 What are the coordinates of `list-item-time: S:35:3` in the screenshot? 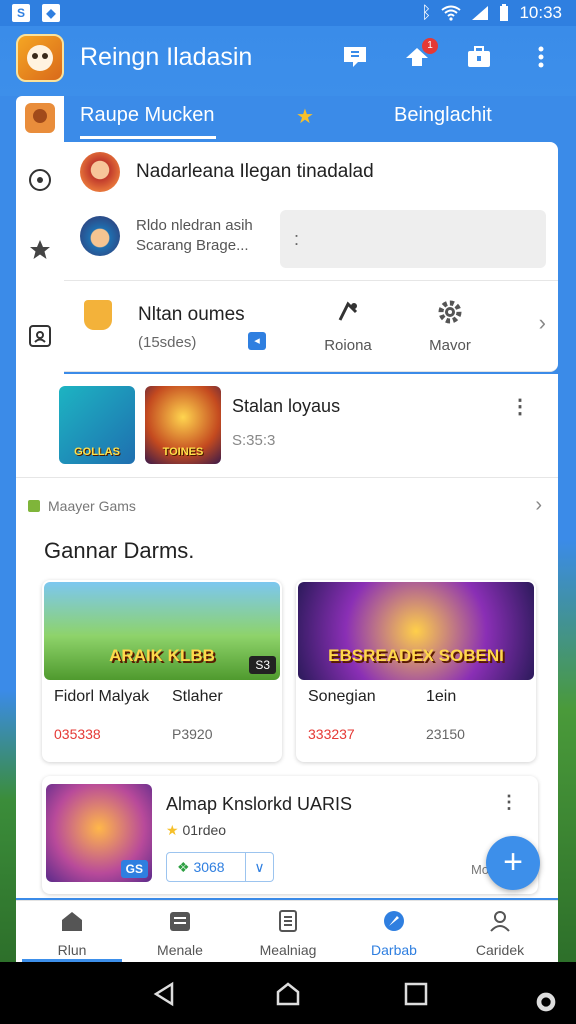 It's located at (254, 440).